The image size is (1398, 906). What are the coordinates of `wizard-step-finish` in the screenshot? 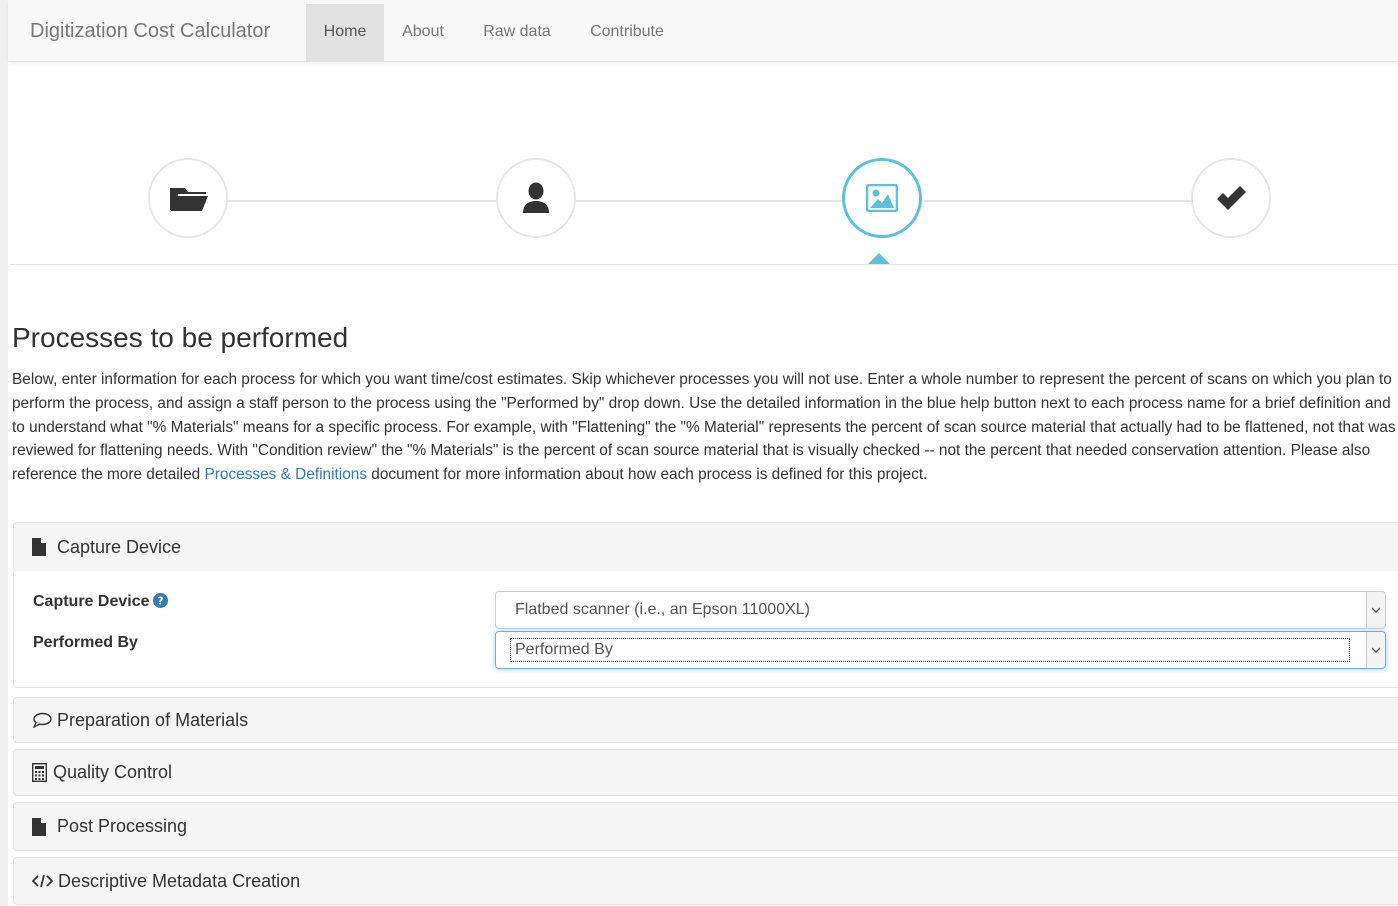 It's located at (1231, 198).